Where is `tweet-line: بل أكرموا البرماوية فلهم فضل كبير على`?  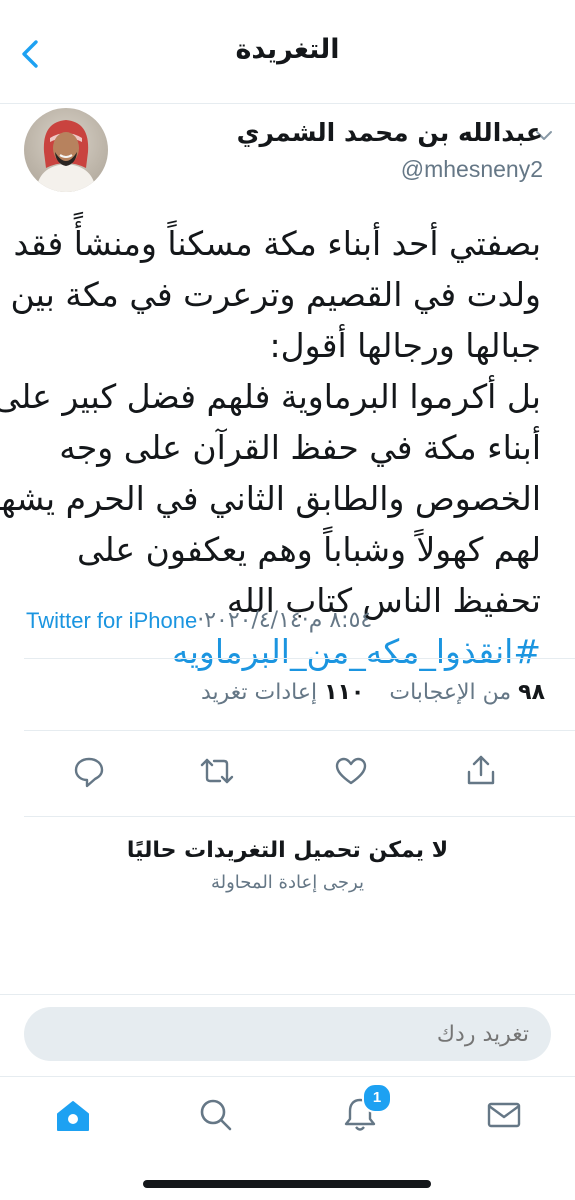 tweet-line: بل أكرموا البرماوية فلهم فضل كبير على is located at coordinates (270, 396).